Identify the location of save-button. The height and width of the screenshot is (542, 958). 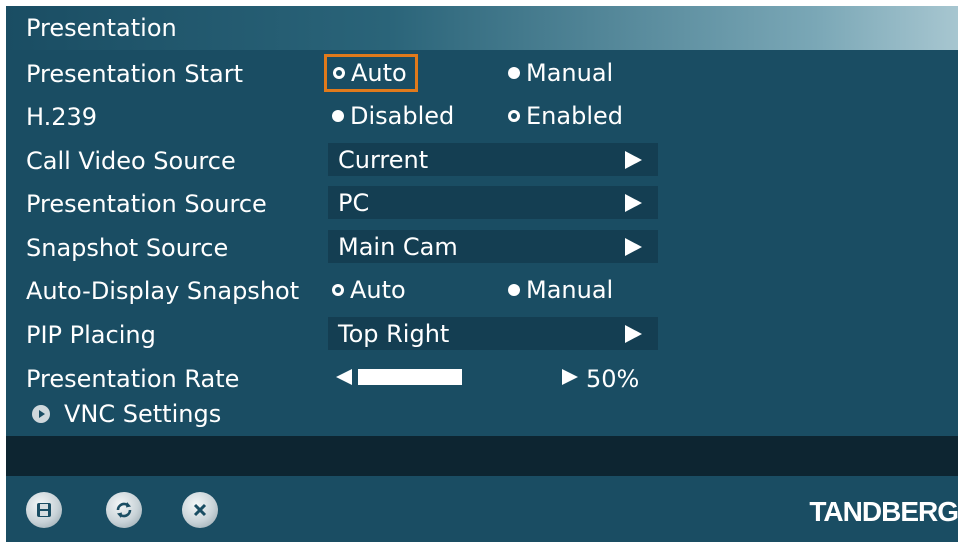
(44, 510).